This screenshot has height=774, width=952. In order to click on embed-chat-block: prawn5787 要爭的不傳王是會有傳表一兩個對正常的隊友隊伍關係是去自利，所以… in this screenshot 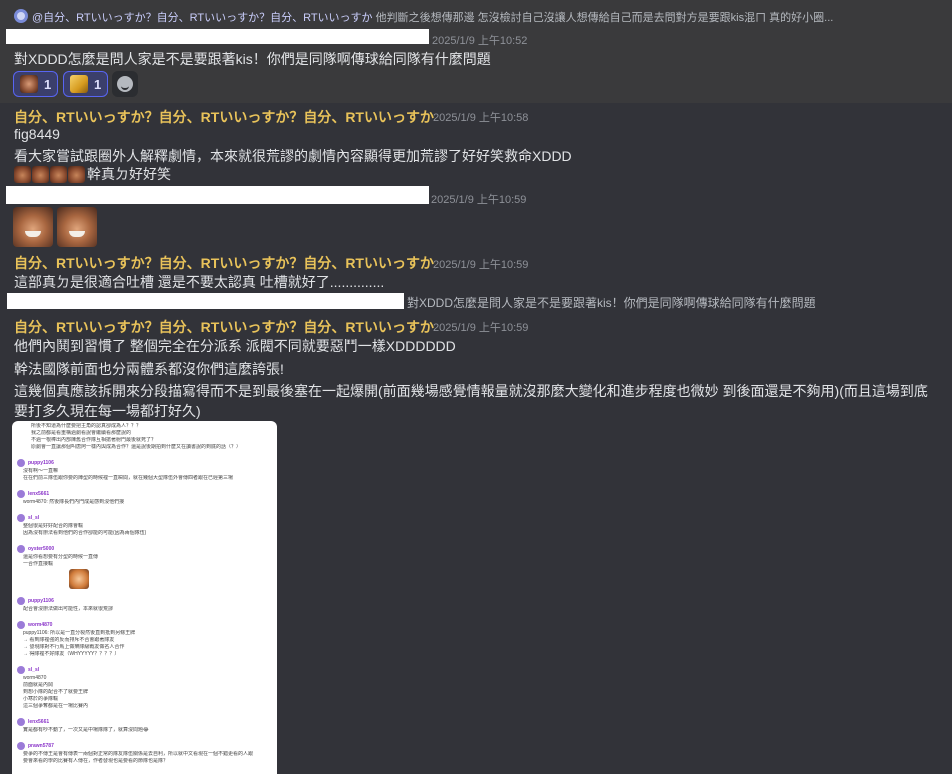, I will do `click(144, 753)`.